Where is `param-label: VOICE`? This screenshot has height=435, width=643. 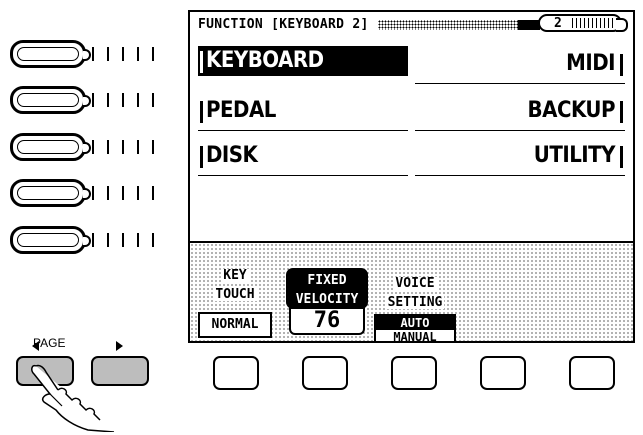 param-label: VOICE is located at coordinates (415, 283).